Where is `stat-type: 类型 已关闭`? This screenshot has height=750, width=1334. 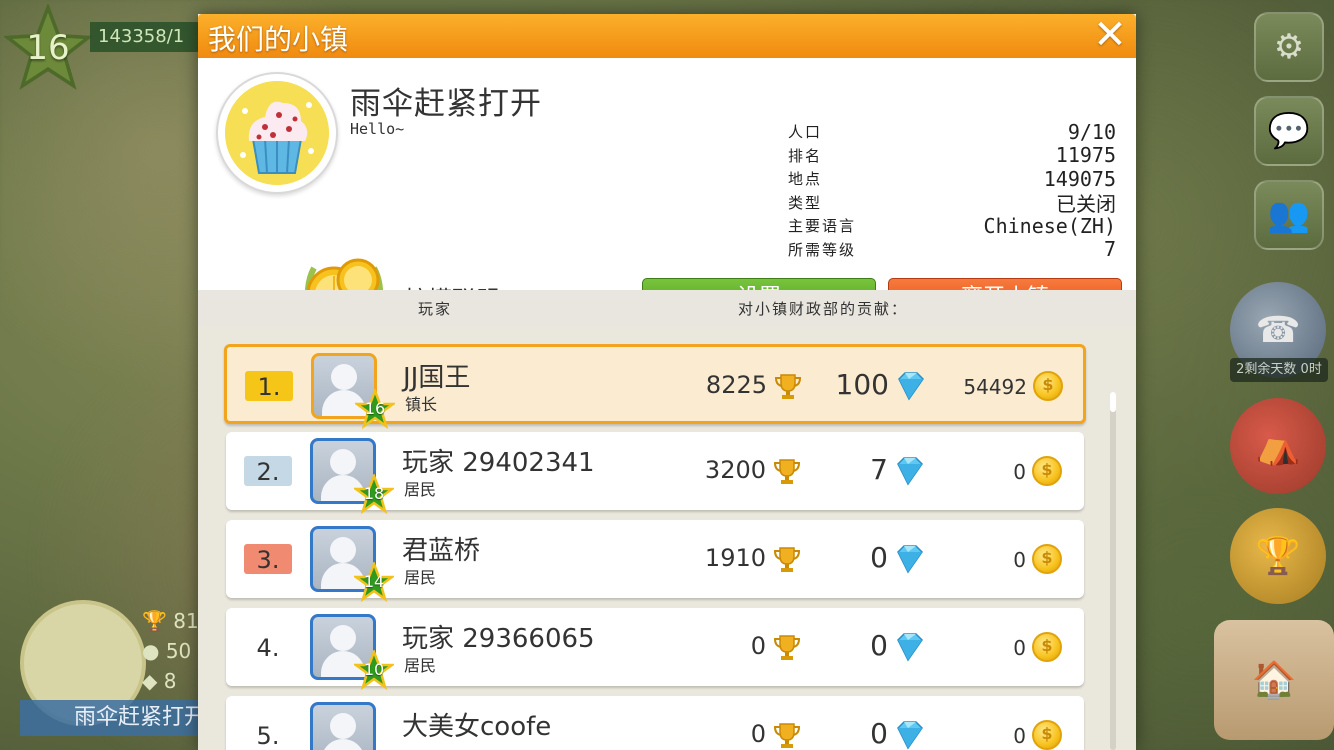 stat-type: 类型 已关闭 is located at coordinates (952, 203).